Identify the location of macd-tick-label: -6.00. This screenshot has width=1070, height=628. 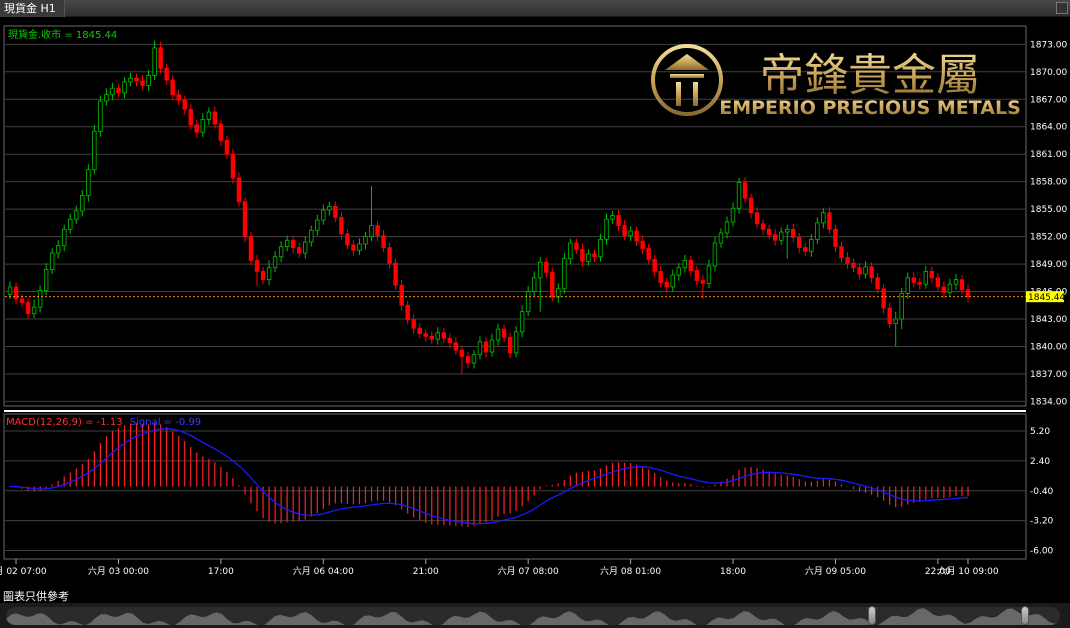
(1042, 551).